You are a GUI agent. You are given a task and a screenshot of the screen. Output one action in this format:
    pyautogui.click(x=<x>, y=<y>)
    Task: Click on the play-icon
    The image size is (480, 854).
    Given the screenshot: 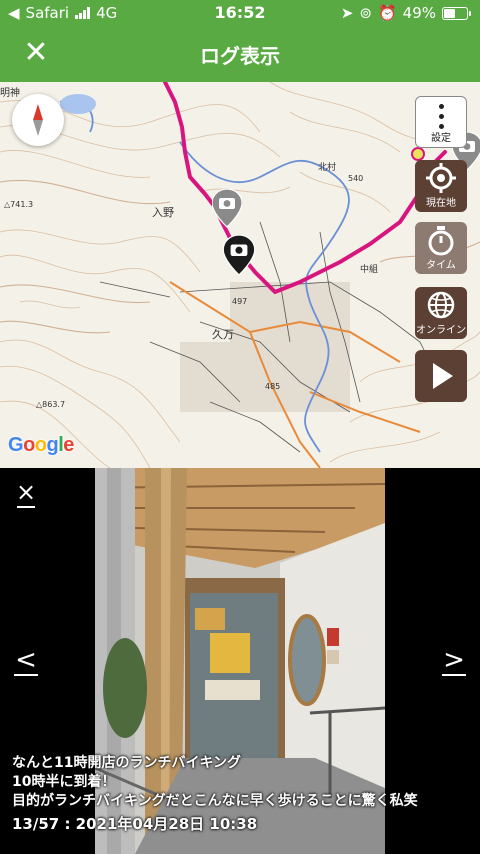 What is the action you would take?
    pyautogui.click(x=443, y=376)
    